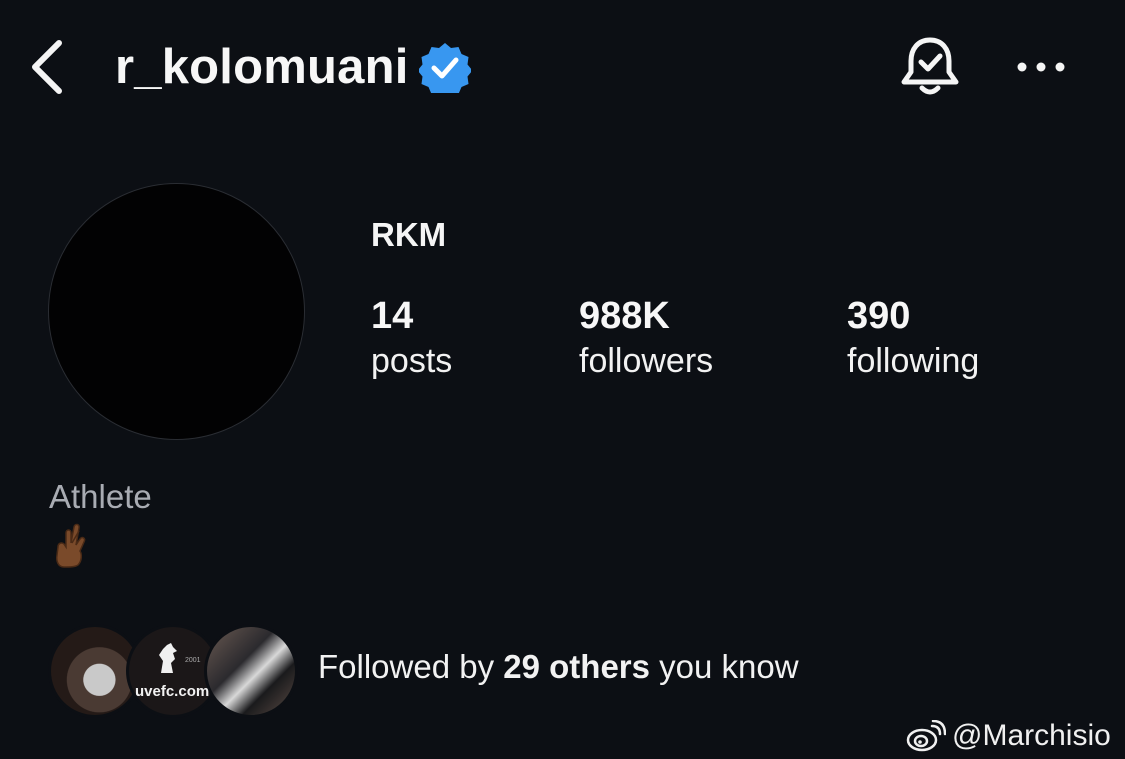 This screenshot has height=759, width=1125. What do you see at coordinates (193, 660) in the screenshot?
I see `mutual-avatar-2-year: 2001` at bounding box center [193, 660].